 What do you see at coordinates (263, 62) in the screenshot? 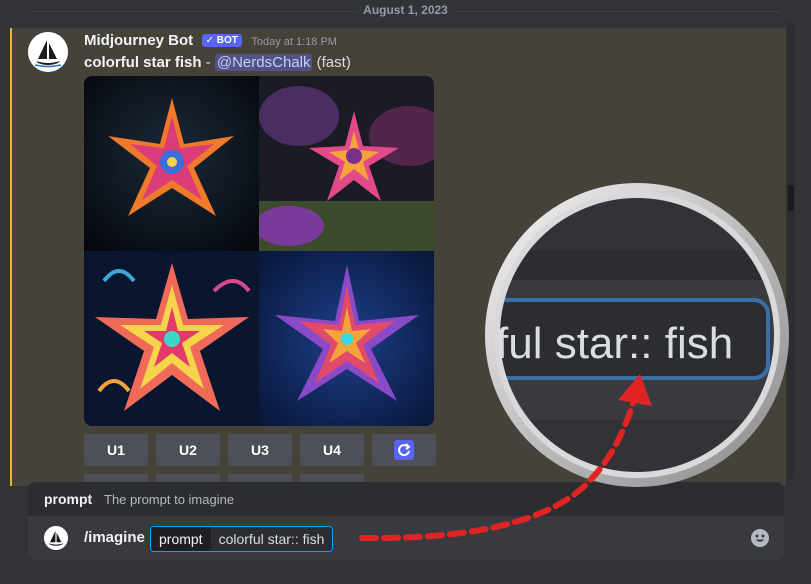
I see `user-mention: @NerdsChalk` at bounding box center [263, 62].